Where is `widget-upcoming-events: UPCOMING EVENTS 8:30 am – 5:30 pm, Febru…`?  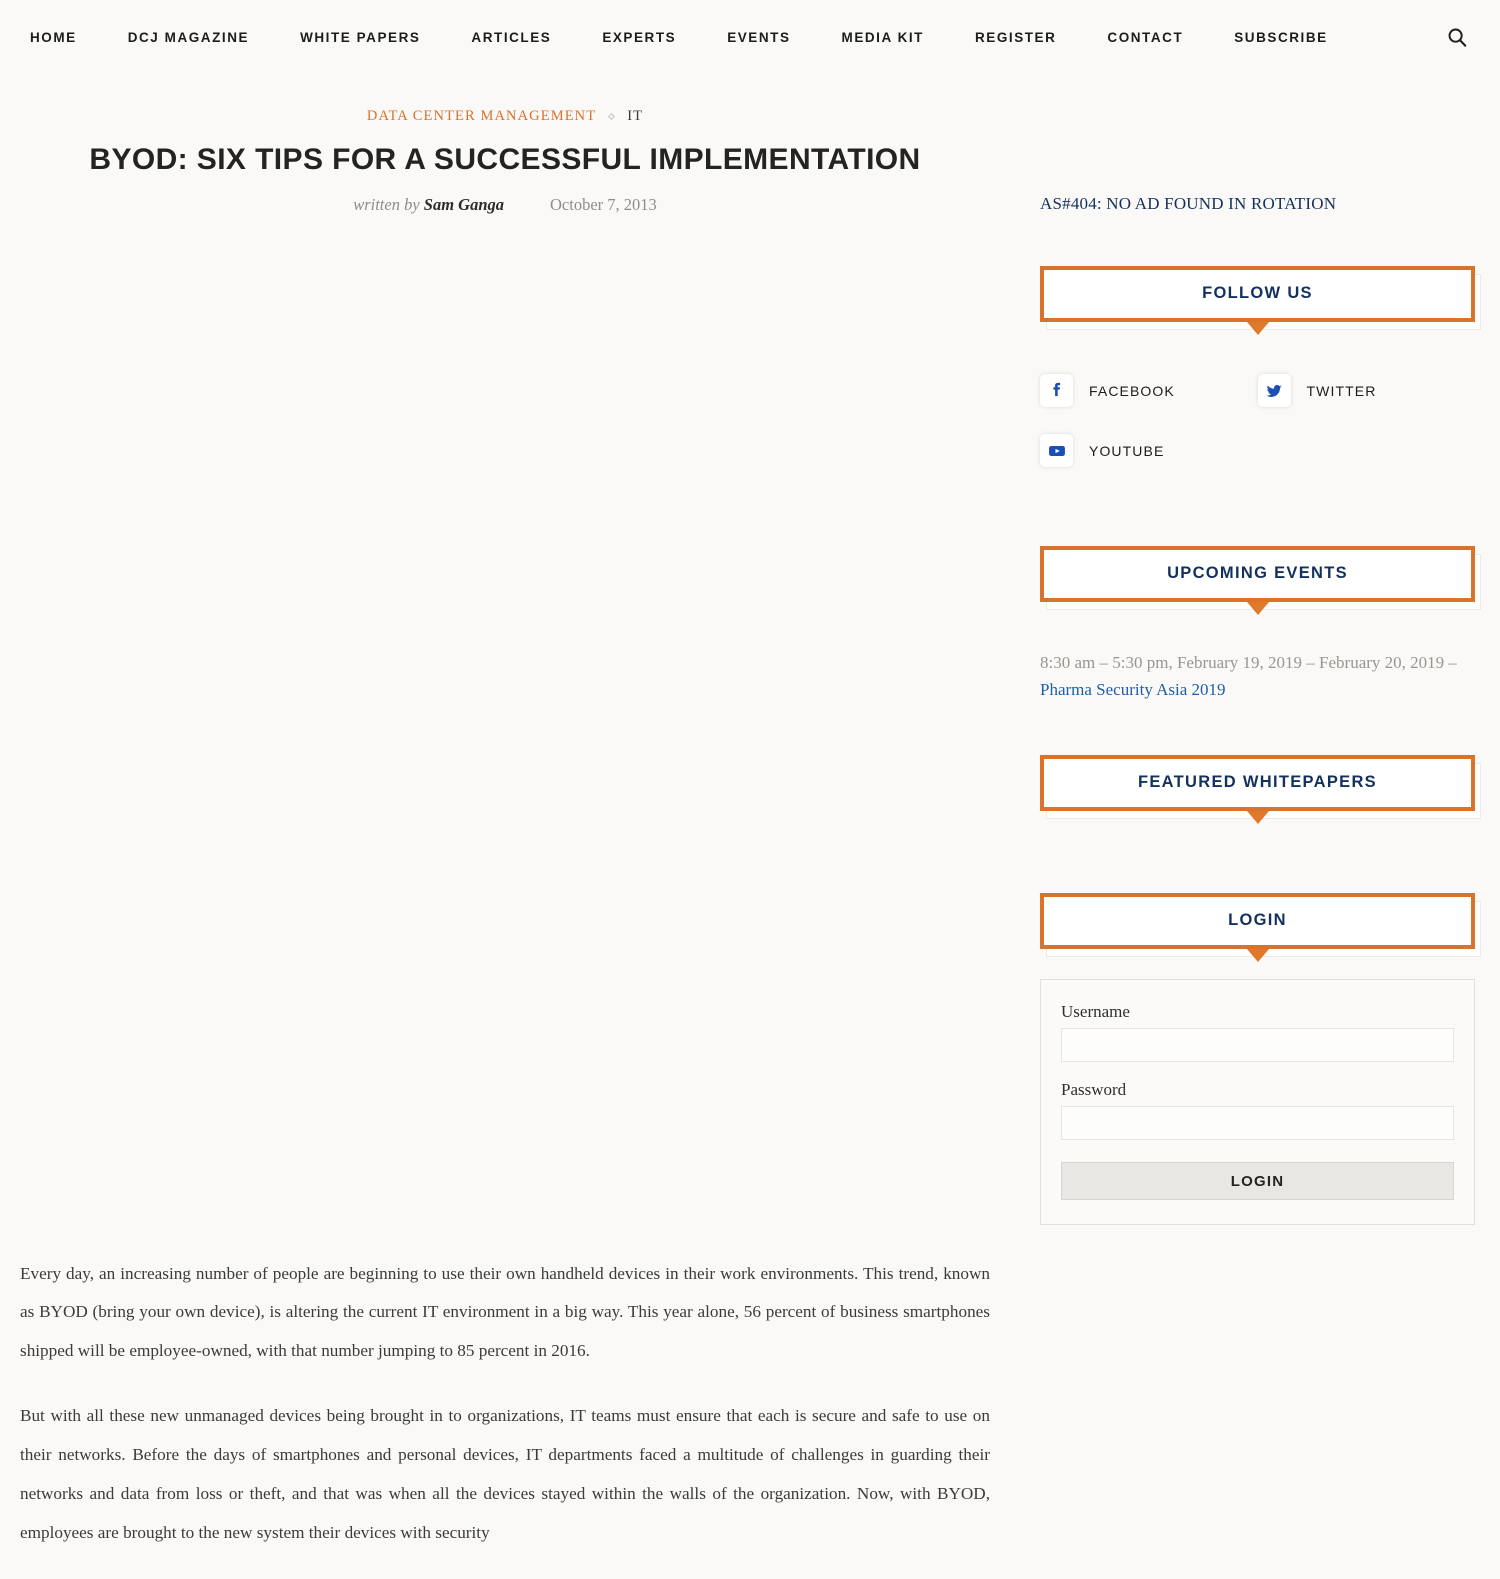 widget-upcoming-events: UPCOMING EVENTS 8:30 am – 5:30 pm, Febru… is located at coordinates (1260, 624).